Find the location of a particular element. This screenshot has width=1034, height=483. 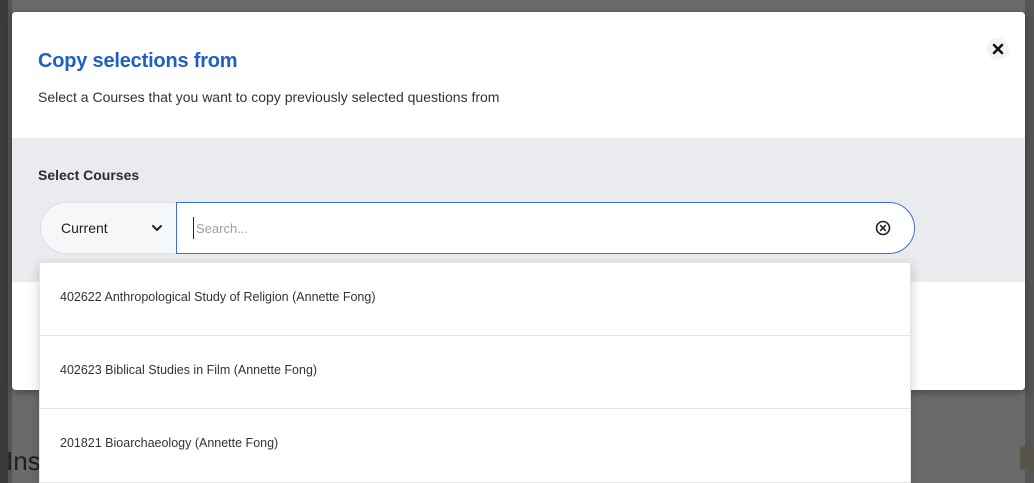

search-input is located at coordinates (514, 228).